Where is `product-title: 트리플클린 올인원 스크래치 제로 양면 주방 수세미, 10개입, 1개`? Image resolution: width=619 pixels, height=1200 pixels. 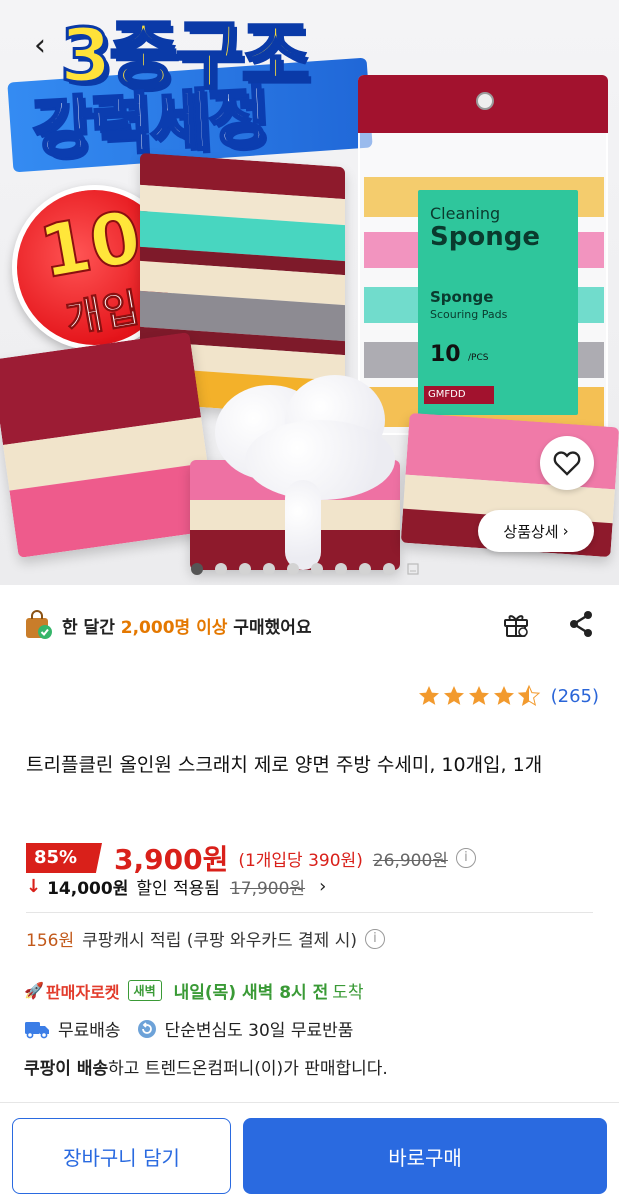
product-title: 트리플클린 올인원 스크래치 제로 양면 주방 수세미, 10개입, 1개 is located at coordinates (284, 765).